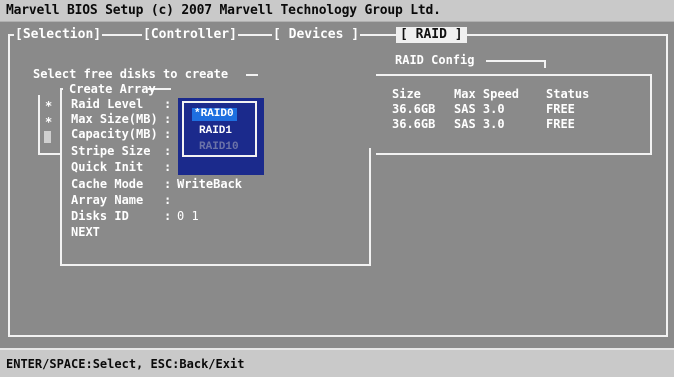  What do you see at coordinates (435, 60) in the screenshot?
I see `raid-config-title: RAID Config` at bounding box center [435, 60].